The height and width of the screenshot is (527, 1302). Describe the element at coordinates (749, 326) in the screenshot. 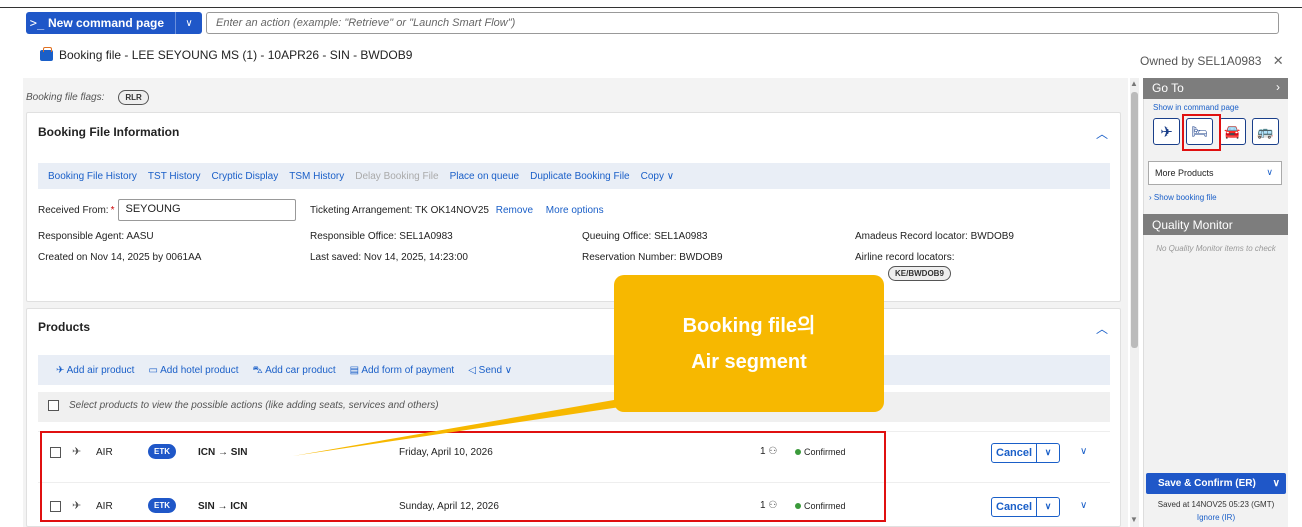

I see `callout-line1: Booking file의` at that location.